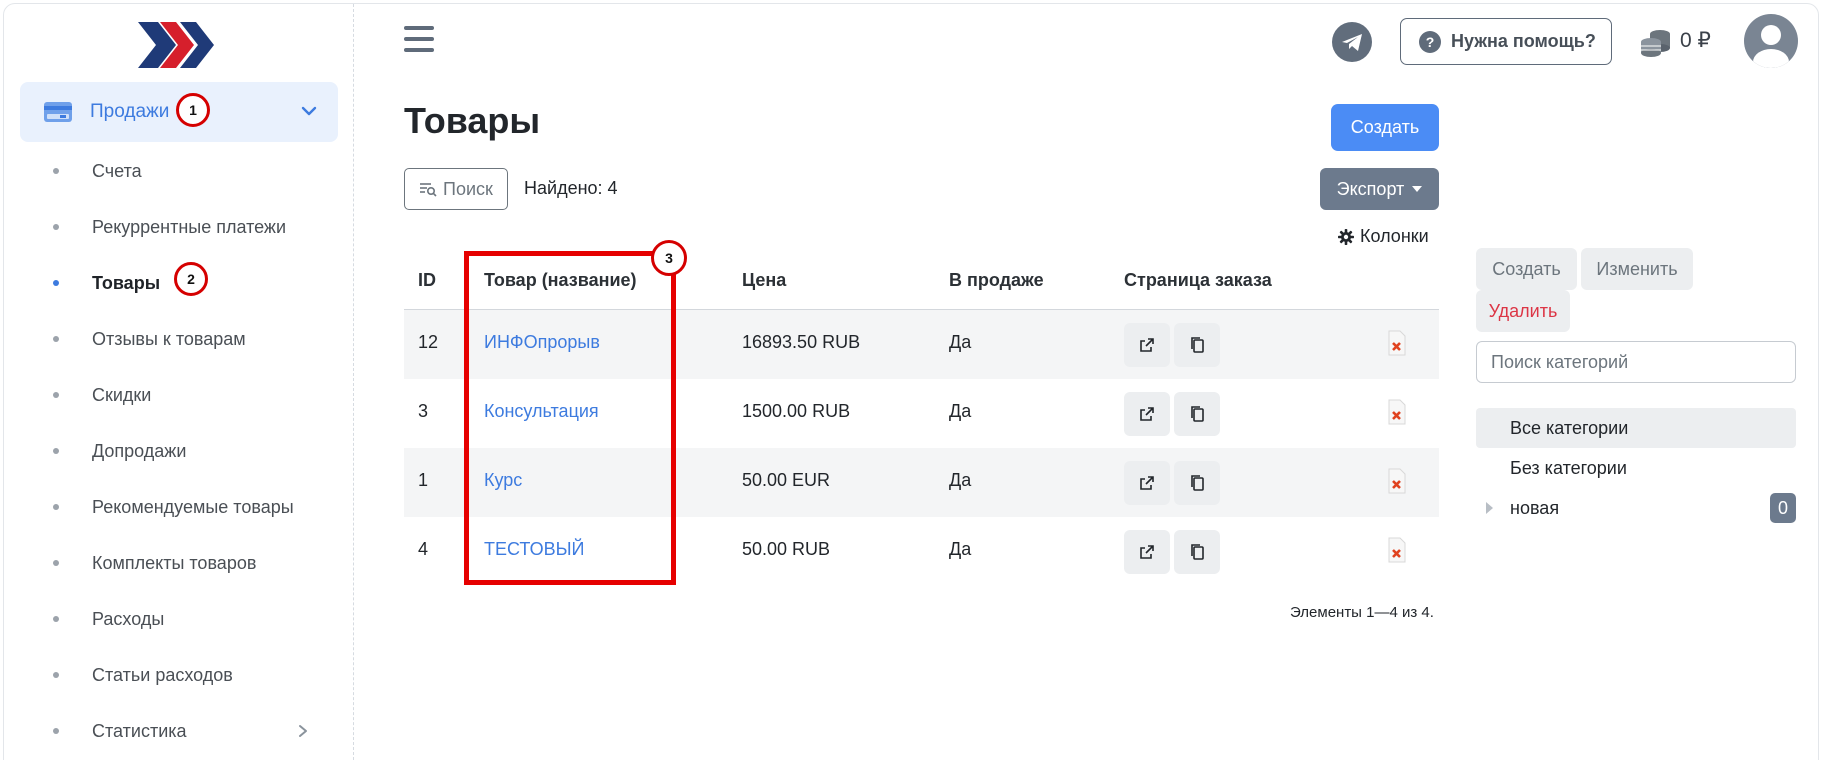  Describe the element at coordinates (1783, 508) in the screenshot. I see `category-count-badge: 0` at that location.